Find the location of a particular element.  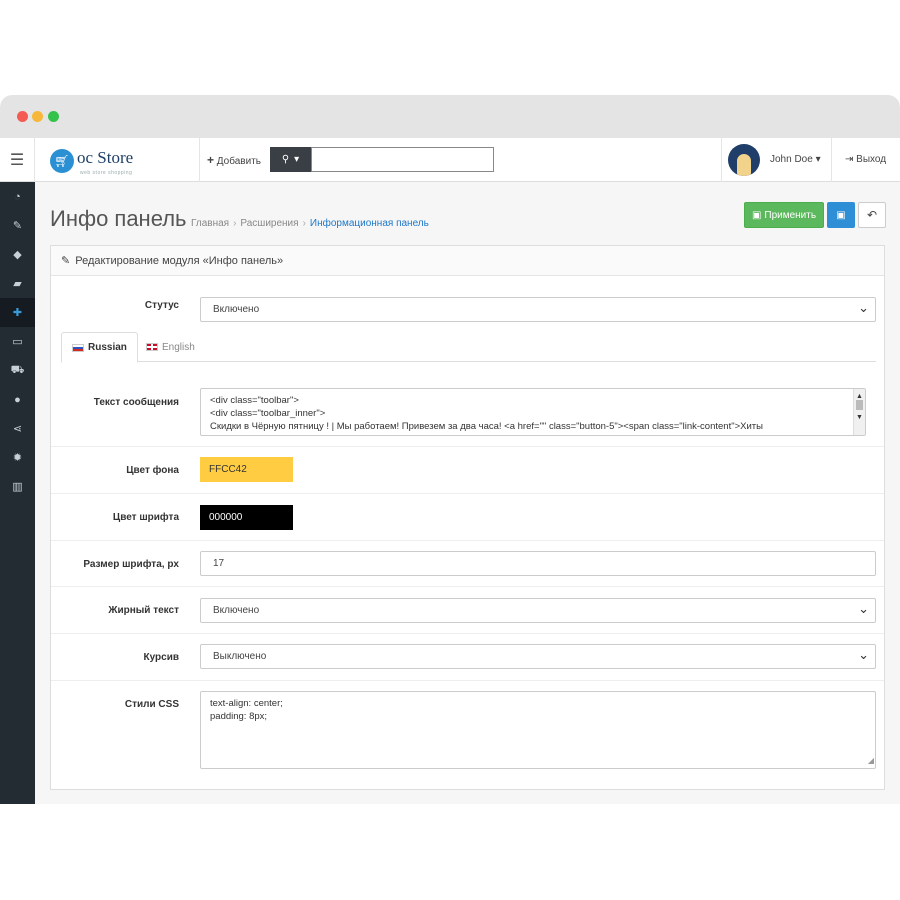

bg-color-value: FFCC42 is located at coordinates (228, 469).